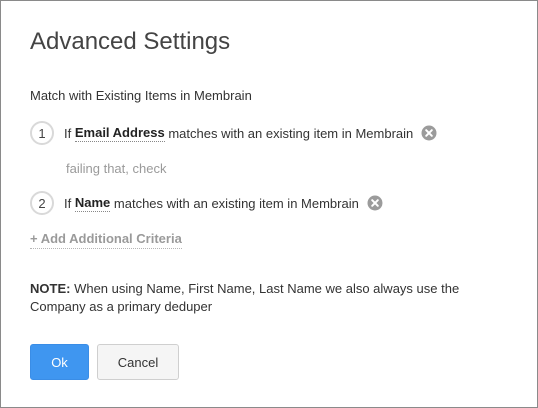 This screenshot has width=538, height=408. What do you see at coordinates (92, 203) in the screenshot?
I see `criteria-field-name: Name` at bounding box center [92, 203].